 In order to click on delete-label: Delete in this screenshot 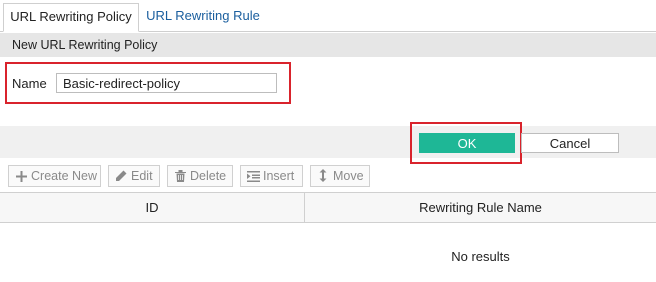, I will do `click(208, 176)`.